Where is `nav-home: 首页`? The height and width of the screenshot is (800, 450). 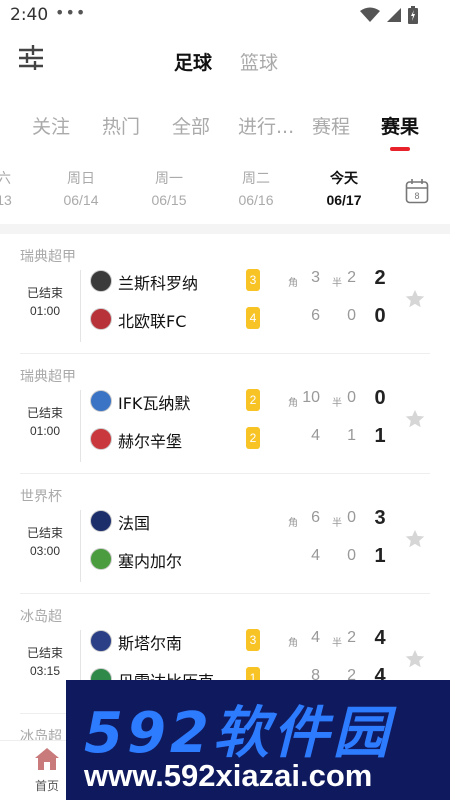 nav-home: 首页 is located at coordinates (47, 770).